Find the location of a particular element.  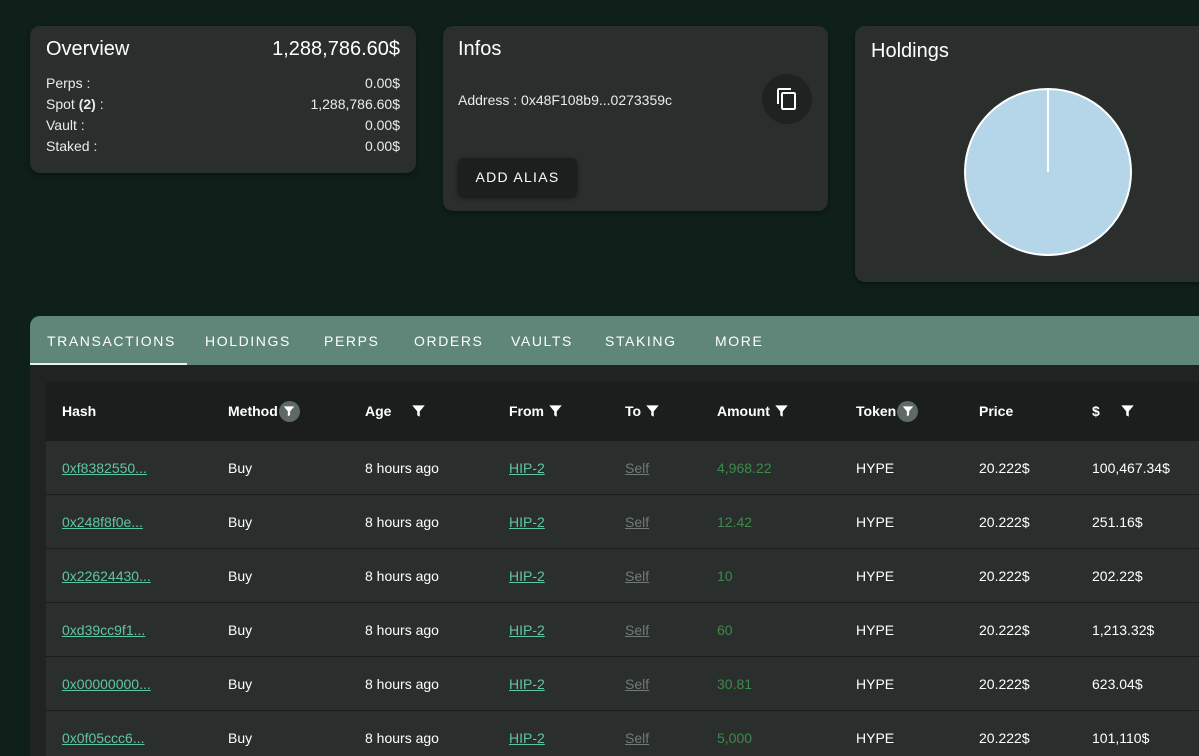

tx-amount: 60 is located at coordinates (725, 630).